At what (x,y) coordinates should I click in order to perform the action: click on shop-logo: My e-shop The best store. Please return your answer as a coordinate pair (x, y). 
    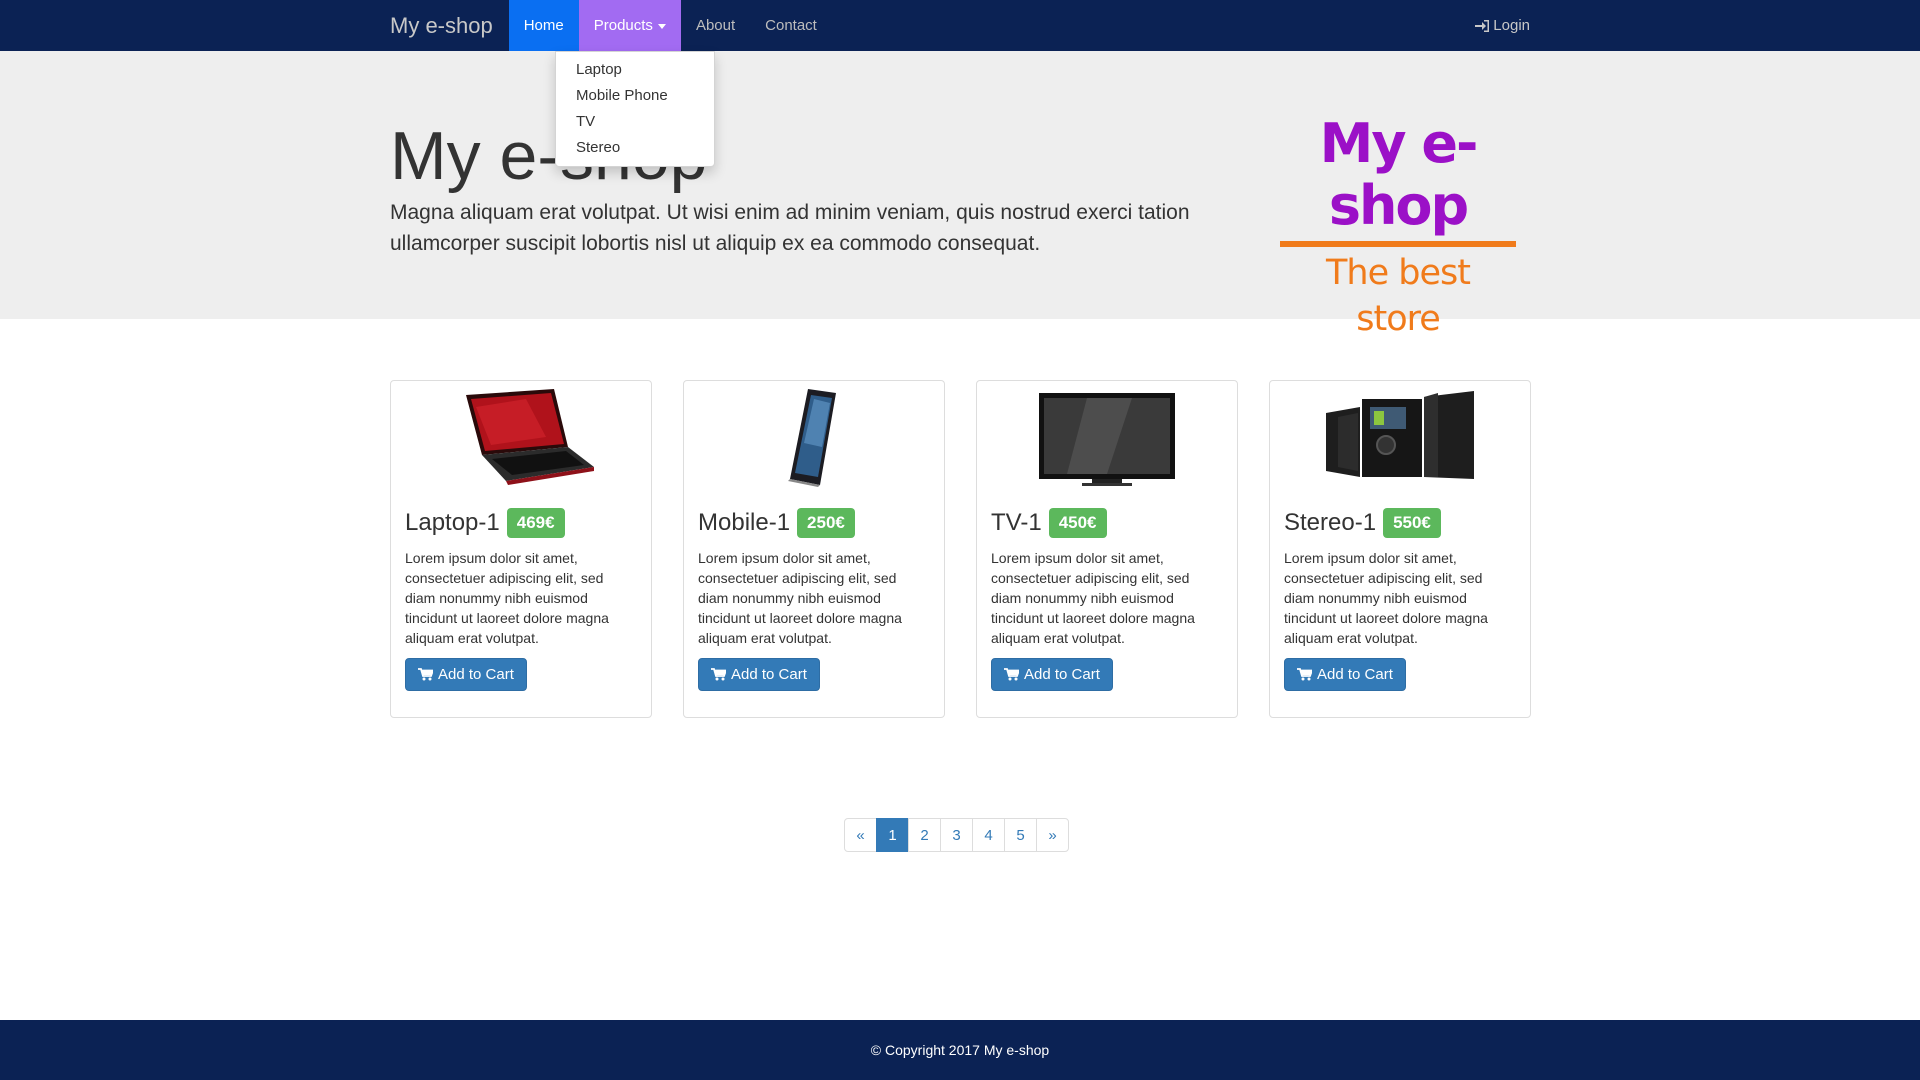
    Looking at the image, I should click on (1398, 227).